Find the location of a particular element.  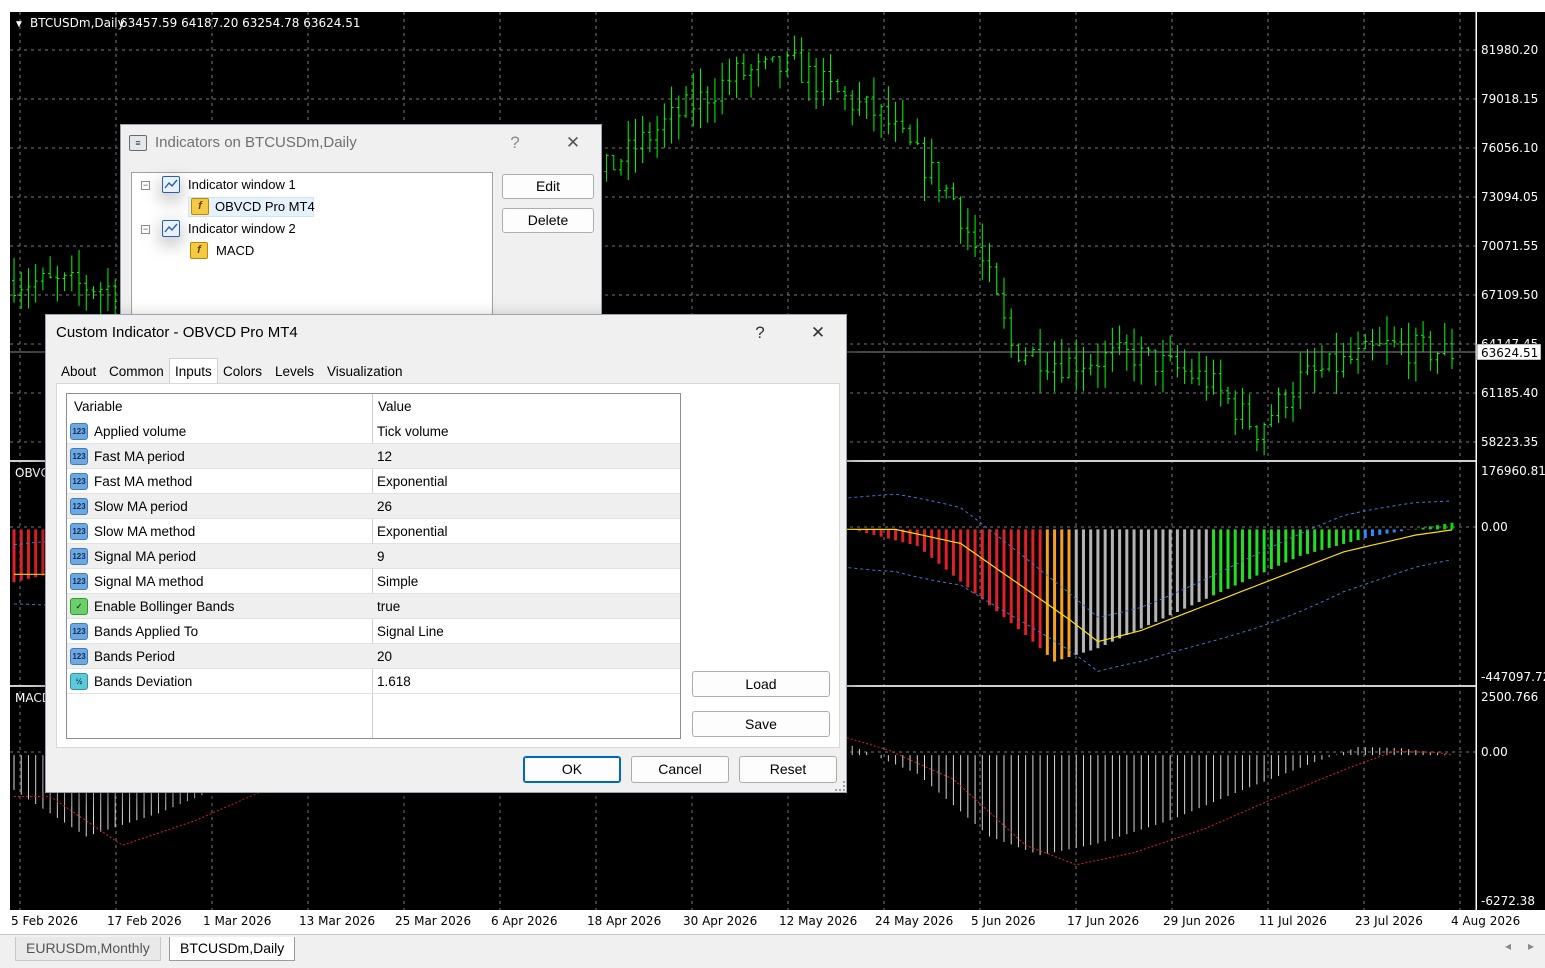

double-icon: ½ is located at coordinates (79, 681).